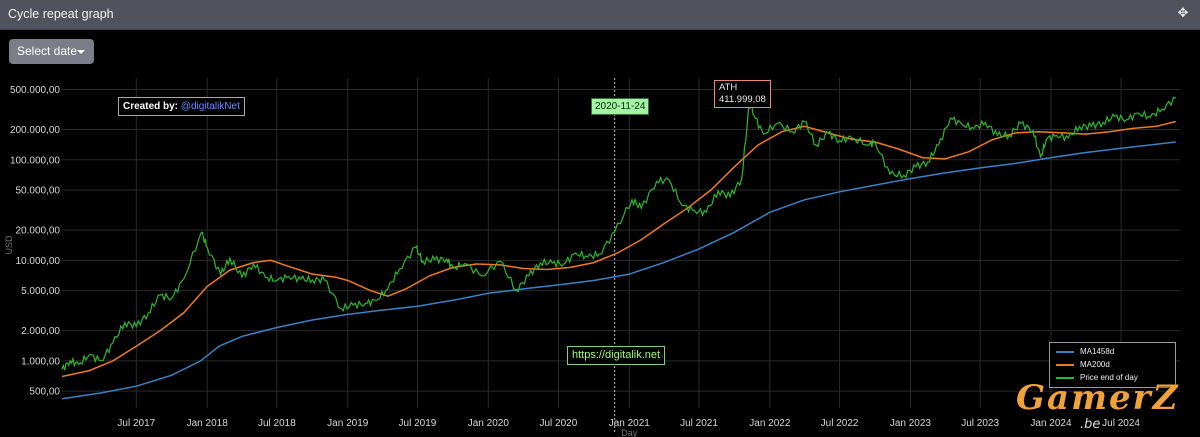 This screenshot has width=1200, height=437. What do you see at coordinates (742, 99) in the screenshot?
I see `ath-value: 411.999,08` at bounding box center [742, 99].